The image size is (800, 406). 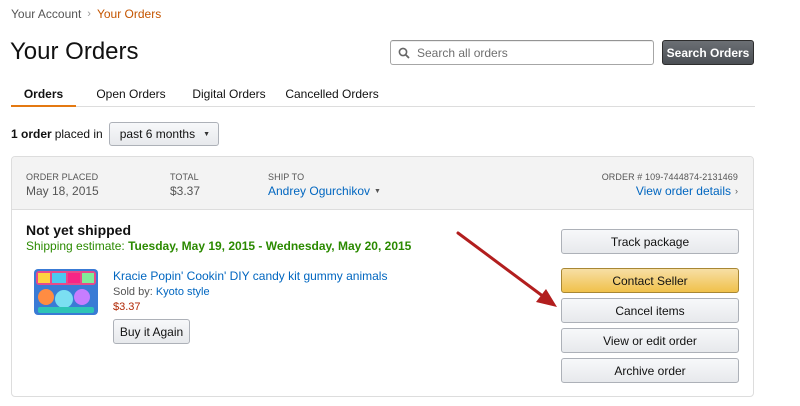 I want to click on shipping-estimate-label: Shipping estimate:, so click(x=75, y=246).